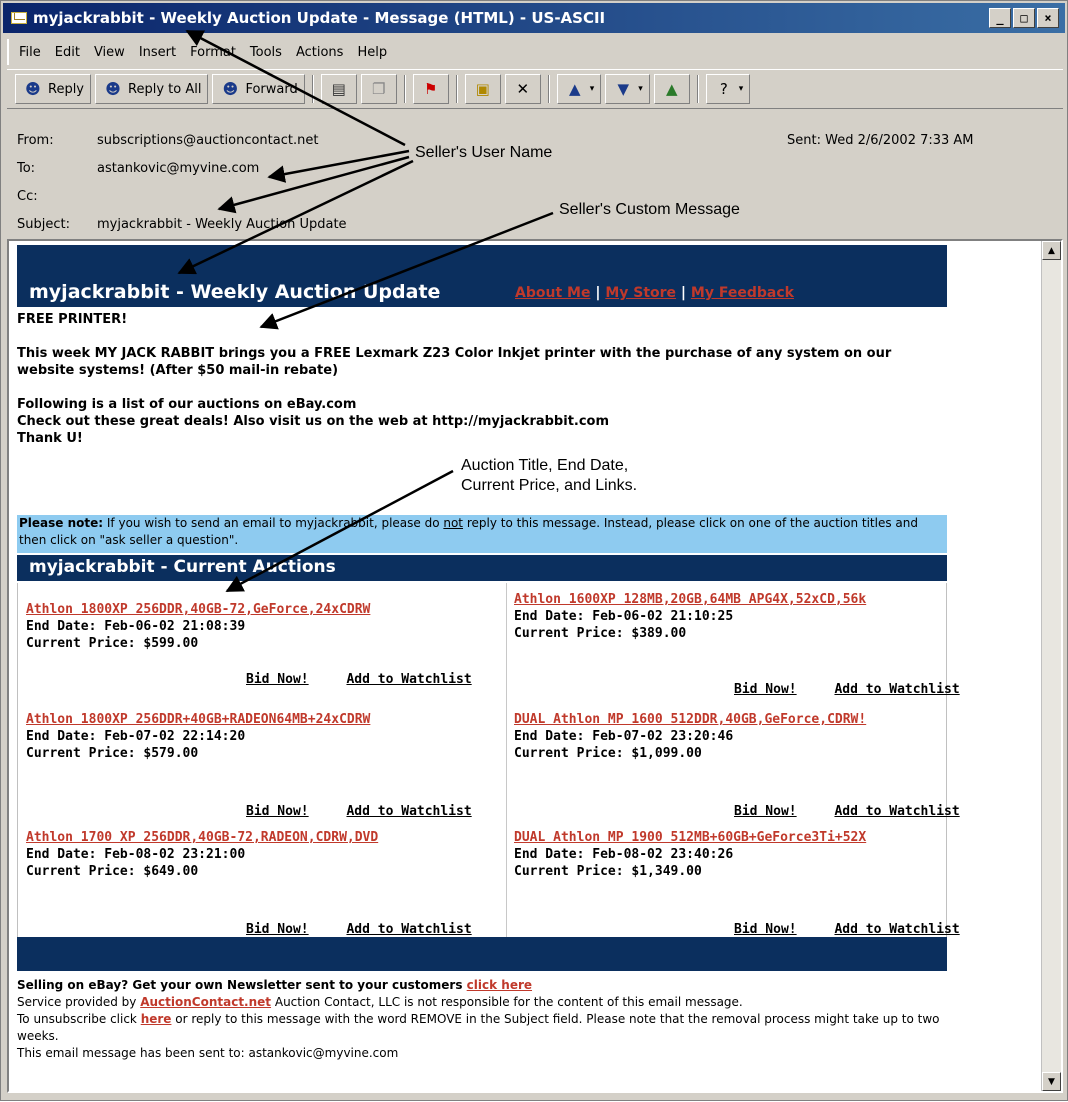  Describe the element at coordinates (1051, 1081) in the screenshot. I see `scroll-down-button: ▼` at that location.